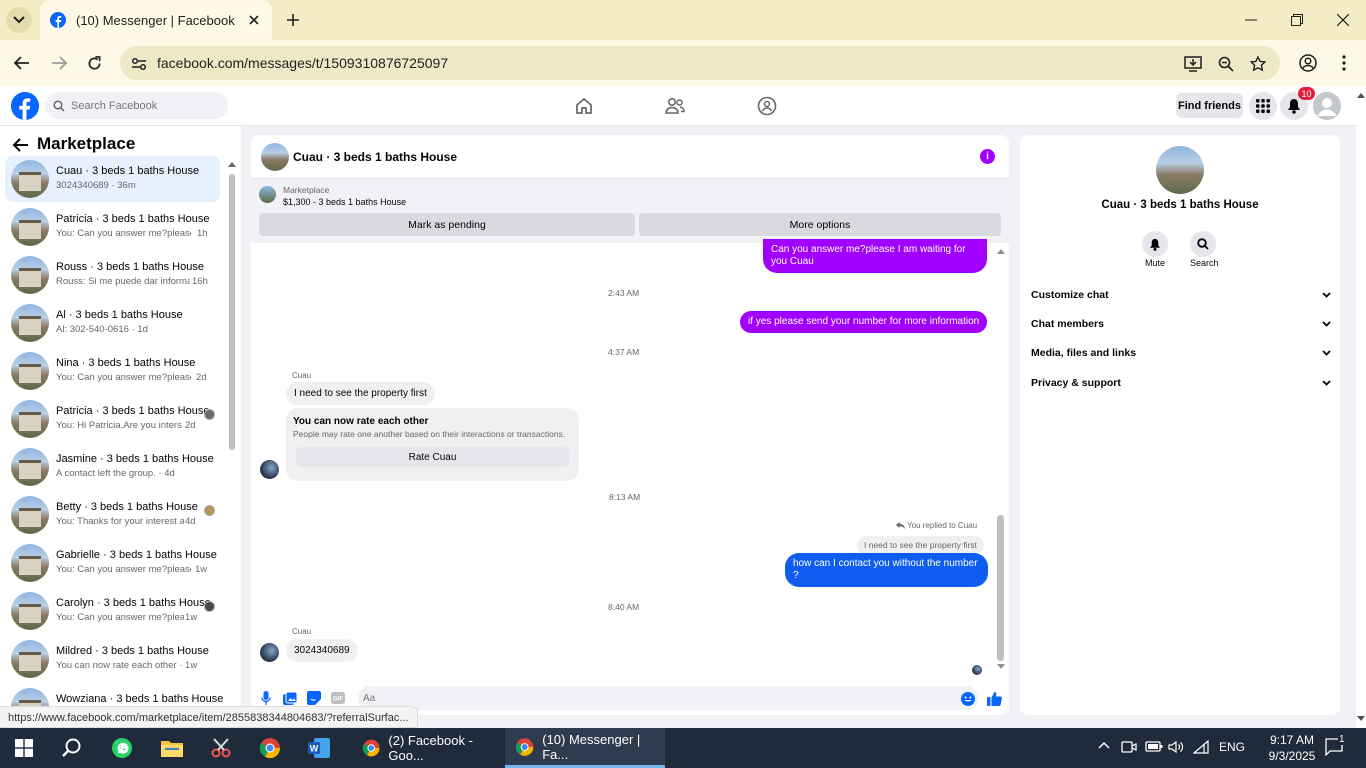 This screenshot has width=1366, height=768. What do you see at coordinates (1180, 205) in the screenshot?
I see `contact-name: Cuau · 3 beds 1 baths House` at bounding box center [1180, 205].